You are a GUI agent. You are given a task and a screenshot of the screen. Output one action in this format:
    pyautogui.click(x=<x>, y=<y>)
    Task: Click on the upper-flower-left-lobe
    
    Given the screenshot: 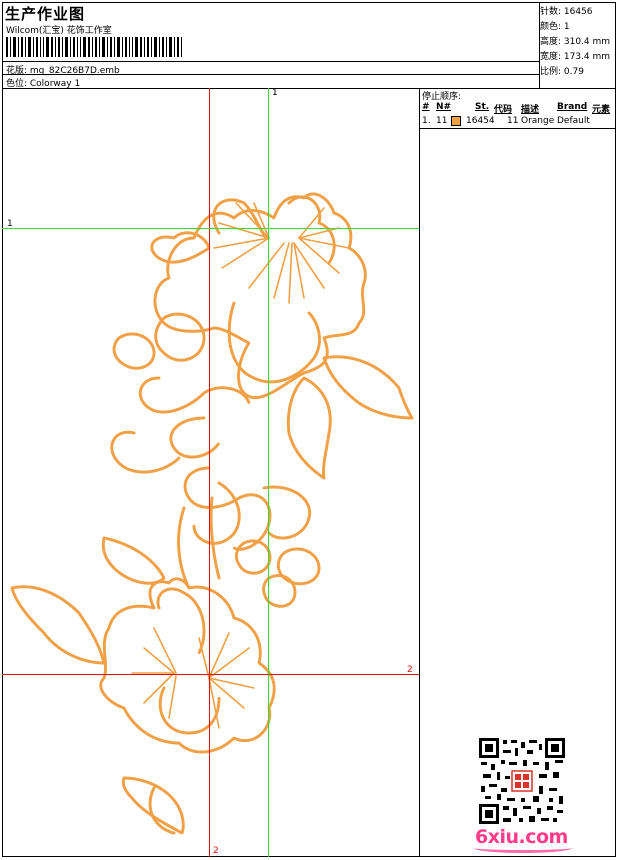 What is the action you would take?
    pyautogui.click(x=180, y=247)
    